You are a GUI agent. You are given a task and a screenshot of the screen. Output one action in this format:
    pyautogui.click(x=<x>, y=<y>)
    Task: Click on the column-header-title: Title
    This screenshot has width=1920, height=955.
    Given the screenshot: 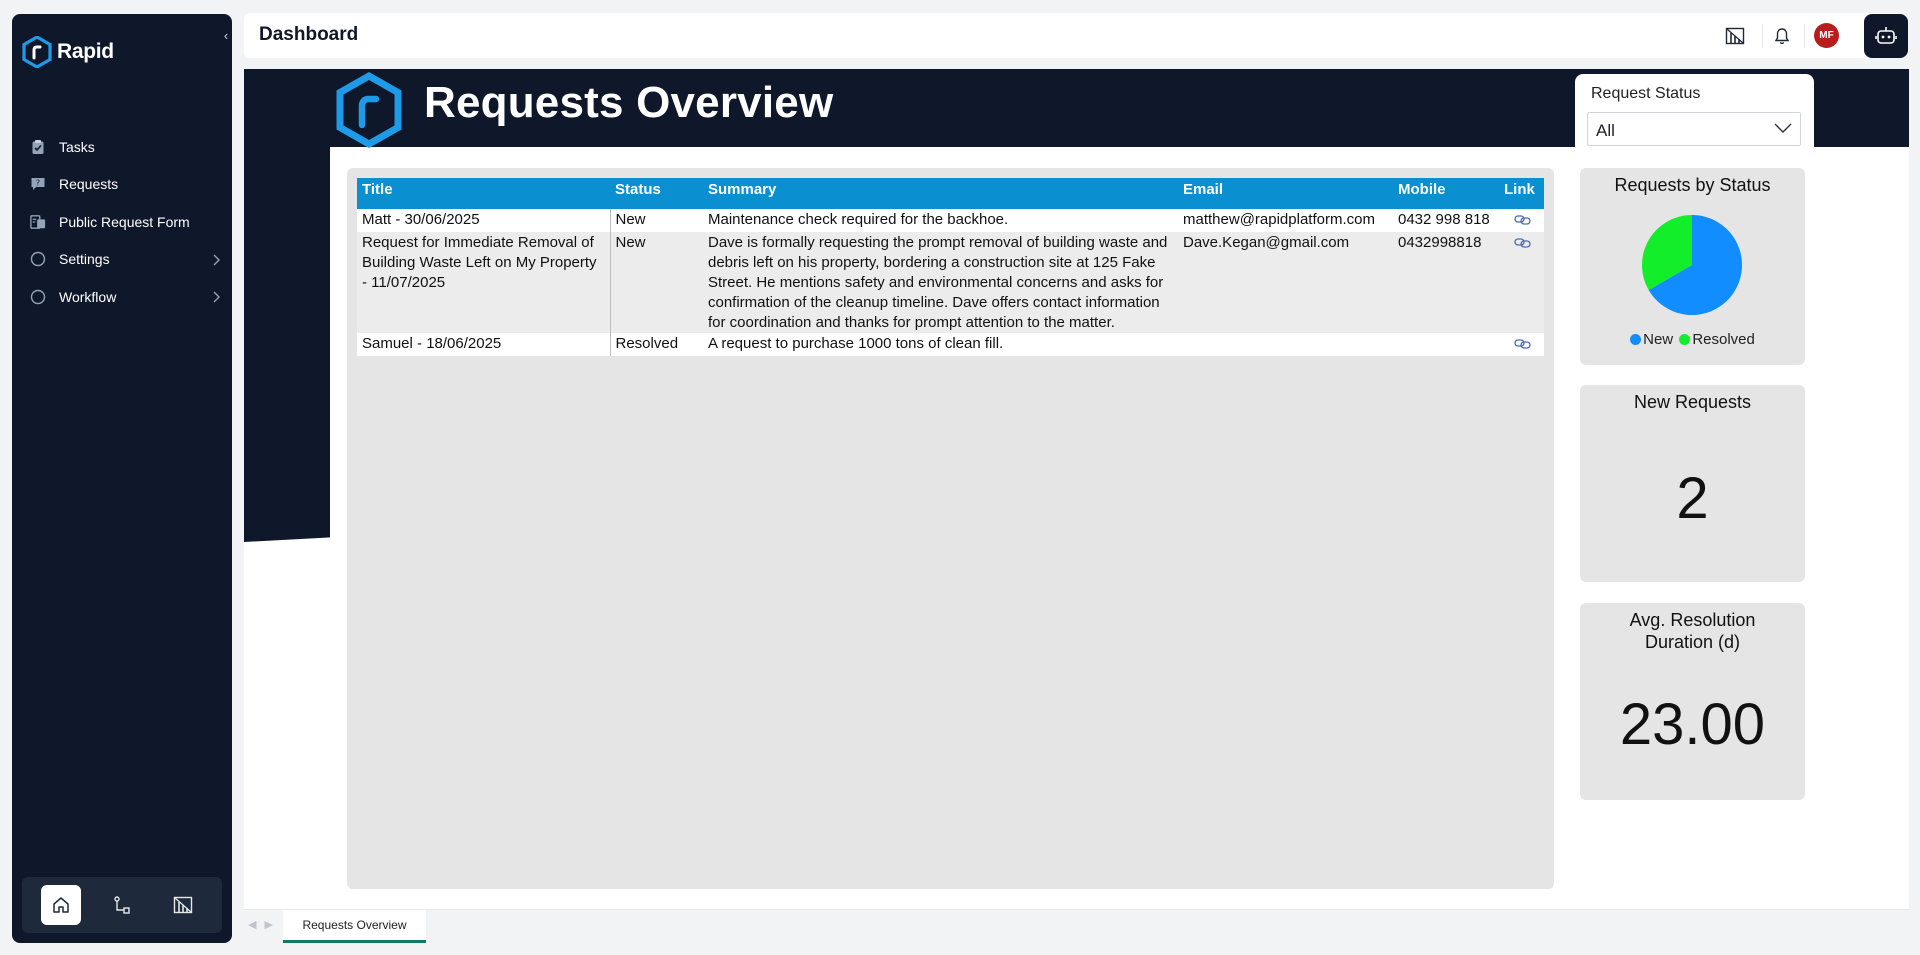 What is the action you would take?
    pyautogui.click(x=483, y=193)
    